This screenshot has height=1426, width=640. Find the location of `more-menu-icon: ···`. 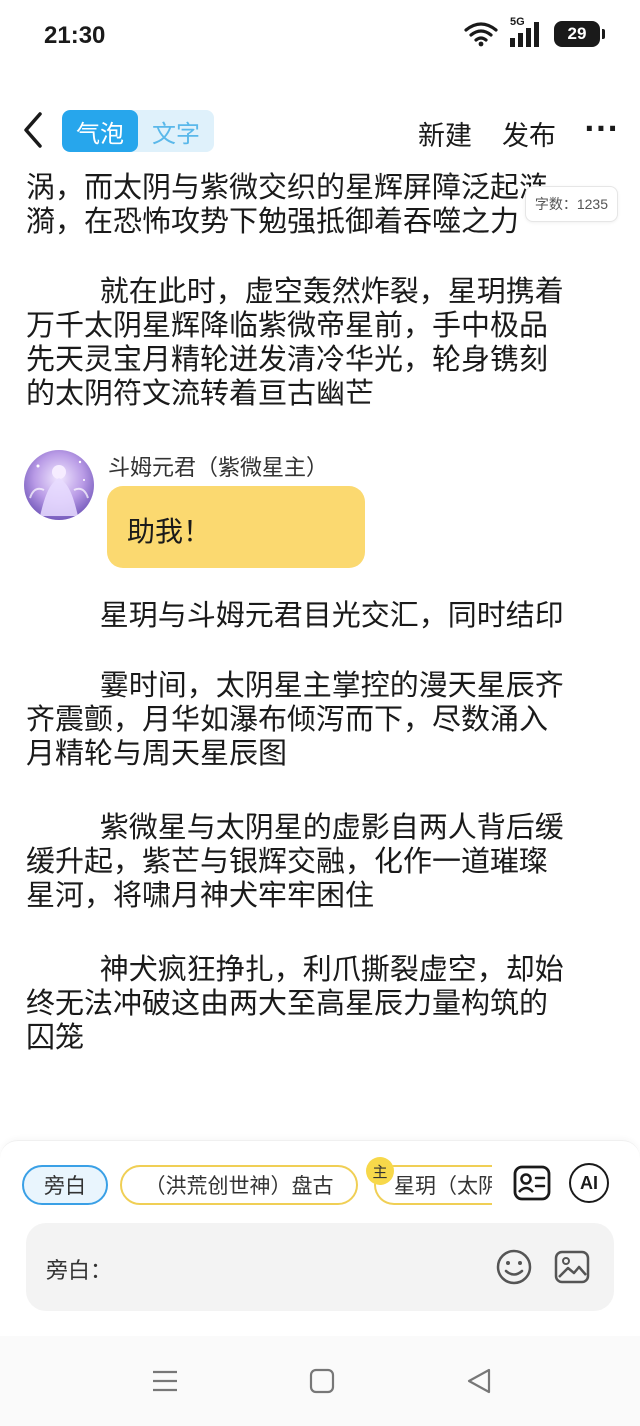

more-menu-icon: ··· is located at coordinates (601, 128).